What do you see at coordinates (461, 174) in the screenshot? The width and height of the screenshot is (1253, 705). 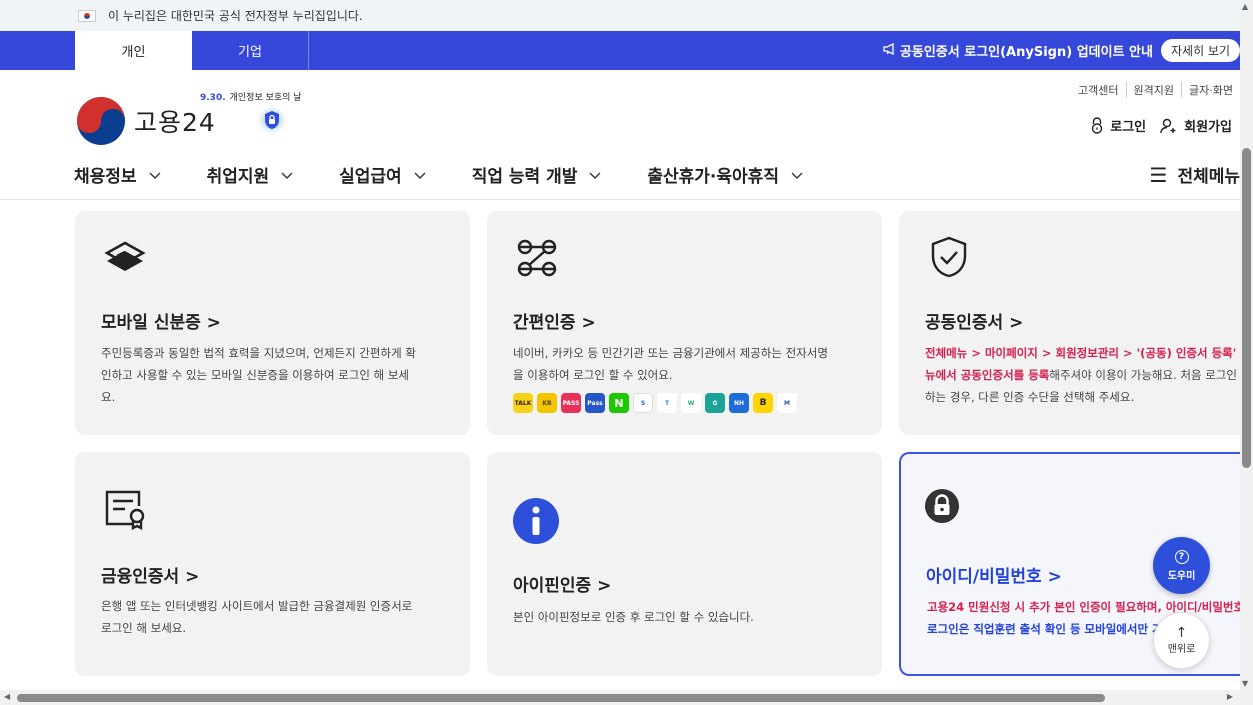 I see `global-nav: 채용정보 취업지원 실업급여 직업 능력 개발 출산휴가·육아휴직` at bounding box center [461, 174].